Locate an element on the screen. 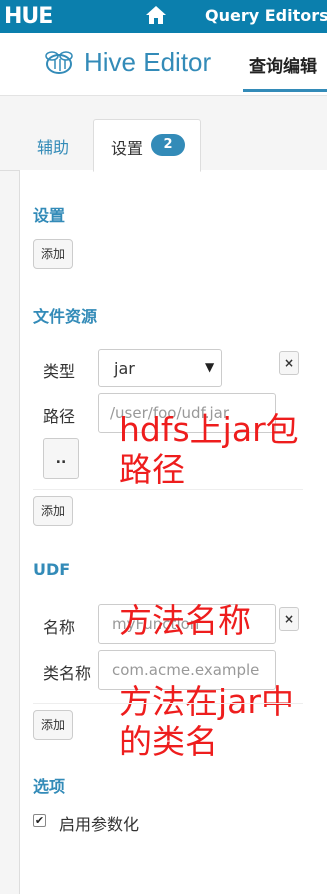 This screenshot has height=894, width=327. tab-query-editor: 查询编辑 is located at coordinates (283, 64).